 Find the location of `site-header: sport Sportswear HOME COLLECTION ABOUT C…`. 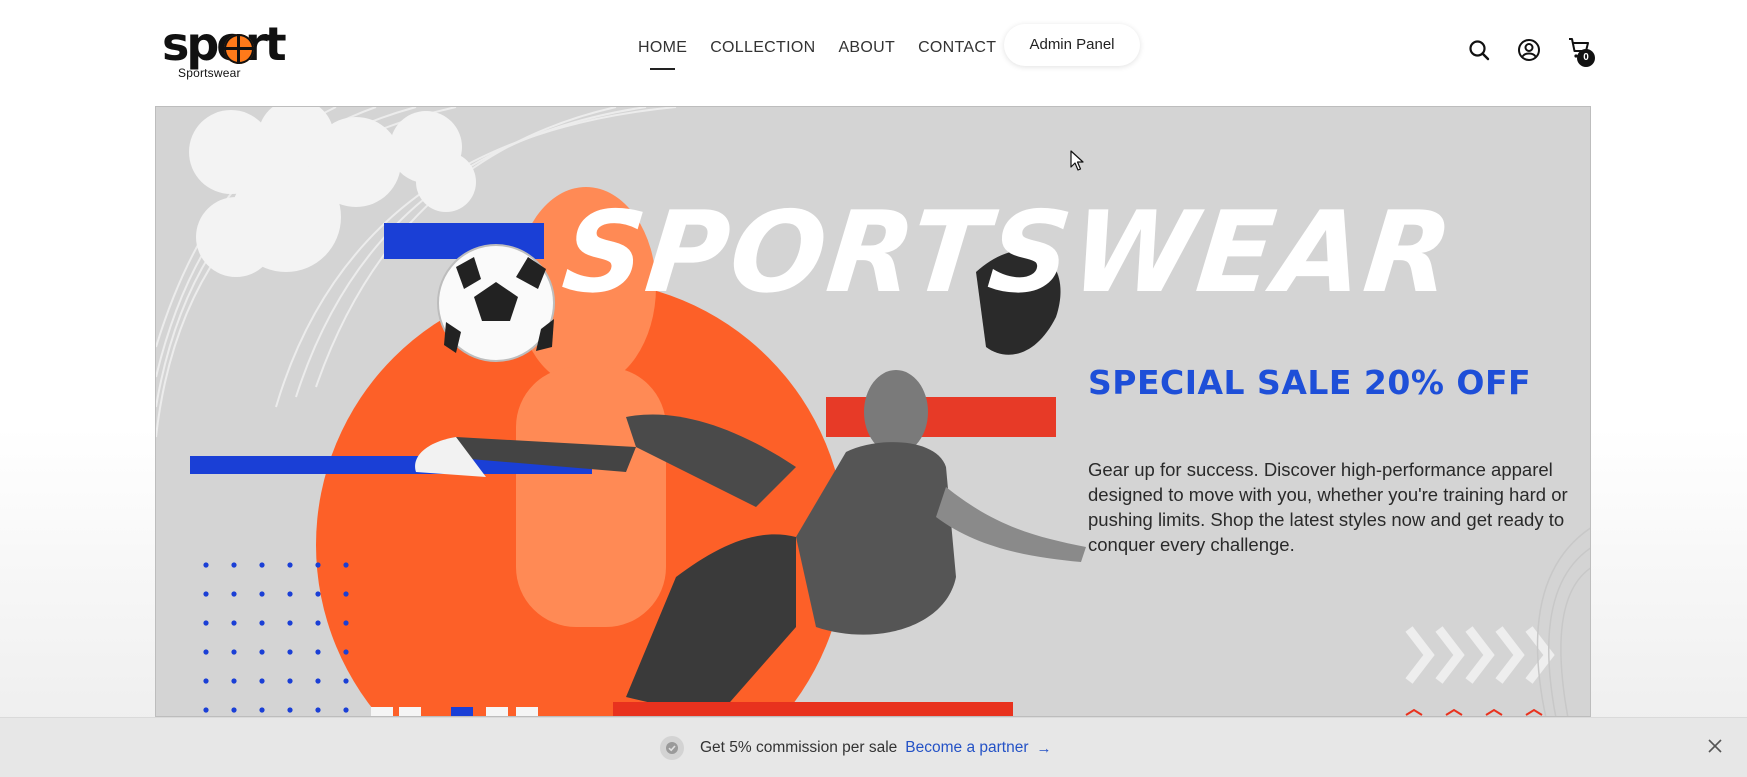

site-header: sport Sportswear HOME COLLECTION ABOUT C… is located at coordinates (873, 50).